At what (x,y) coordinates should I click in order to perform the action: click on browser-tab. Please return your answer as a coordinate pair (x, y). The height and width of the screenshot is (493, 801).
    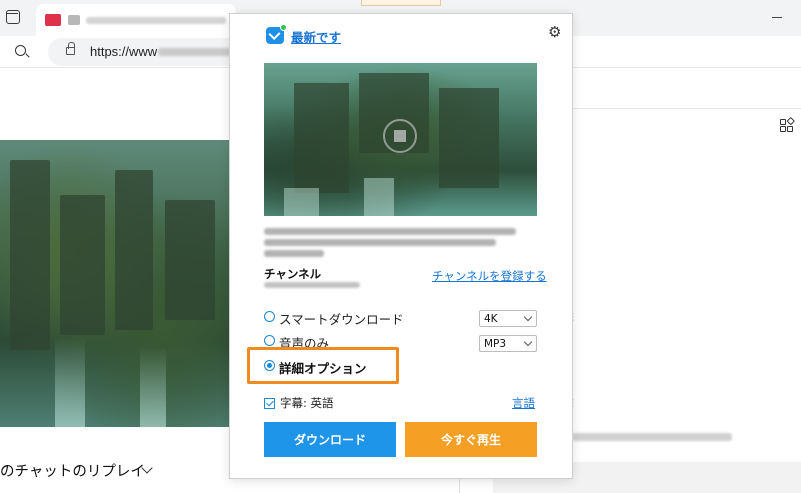
    Looking at the image, I should click on (136, 20).